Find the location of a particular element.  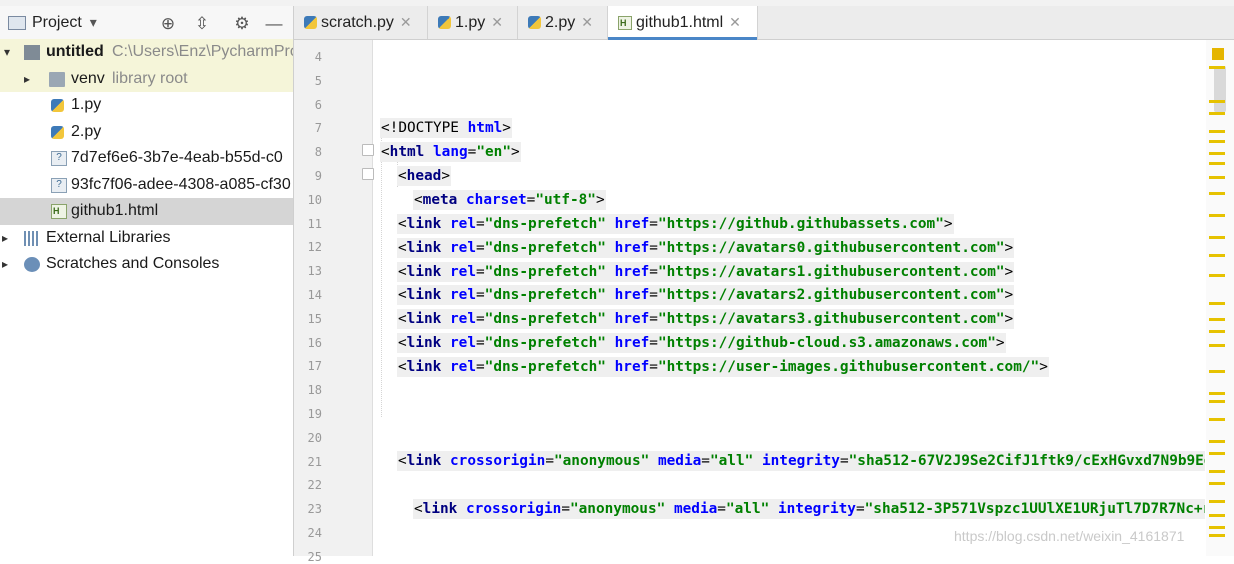

line-number: 17 is located at coordinates (314, 366).